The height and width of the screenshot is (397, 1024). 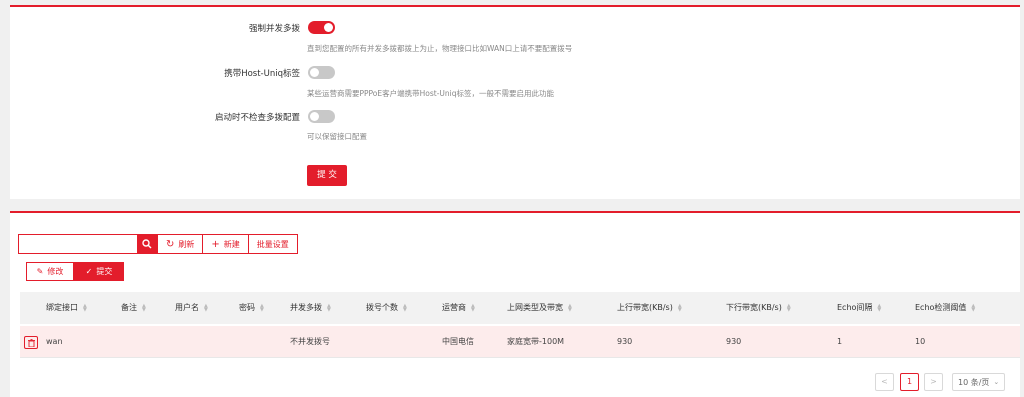 What do you see at coordinates (386, 308) in the screenshot?
I see `col-dial-count: 拨号个数 ▲ ▼` at bounding box center [386, 308].